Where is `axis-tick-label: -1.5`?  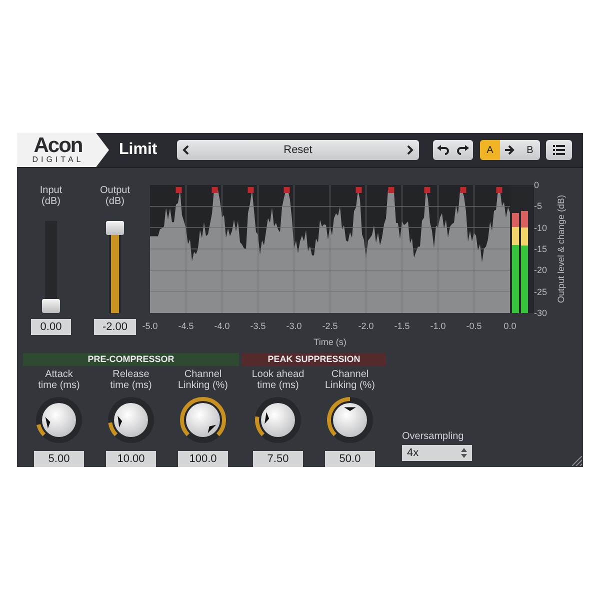
axis-tick-label: -1.5 is located at coordinates (402, 326).